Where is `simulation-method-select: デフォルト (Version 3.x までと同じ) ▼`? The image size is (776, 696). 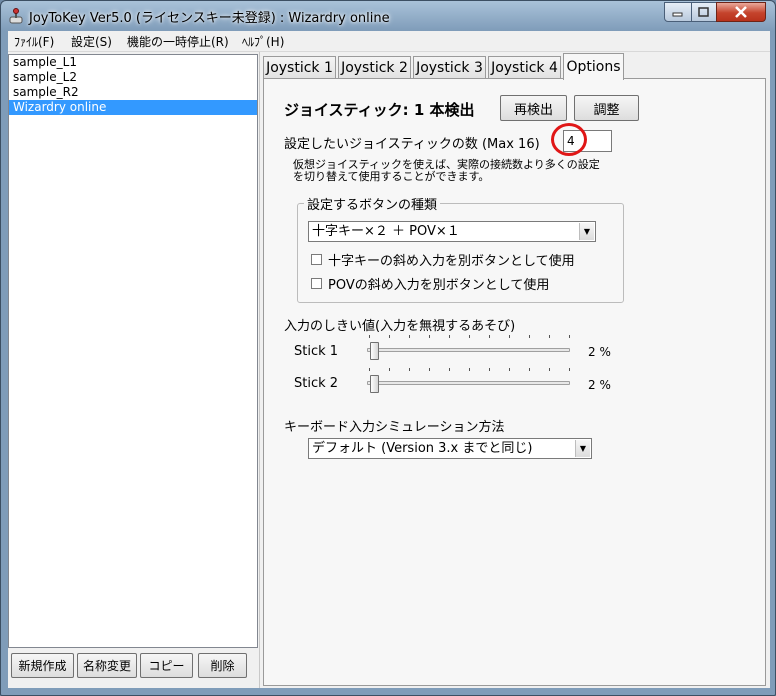
simulation-method-select: デフォルト (Version 3.x までと同じ) ▼ is located at coordinates (450, 448).